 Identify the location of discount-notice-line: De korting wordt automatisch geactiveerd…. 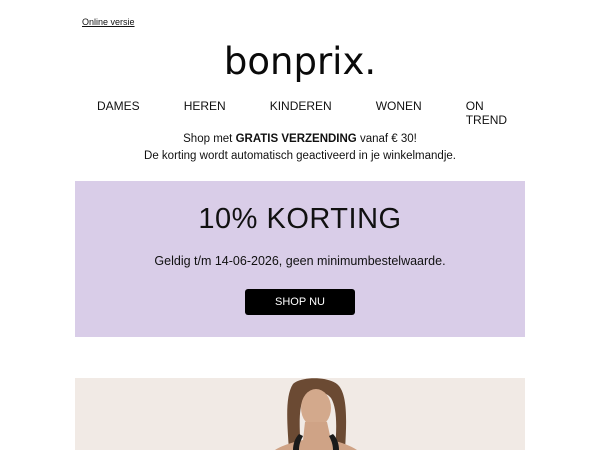
(300, 156).